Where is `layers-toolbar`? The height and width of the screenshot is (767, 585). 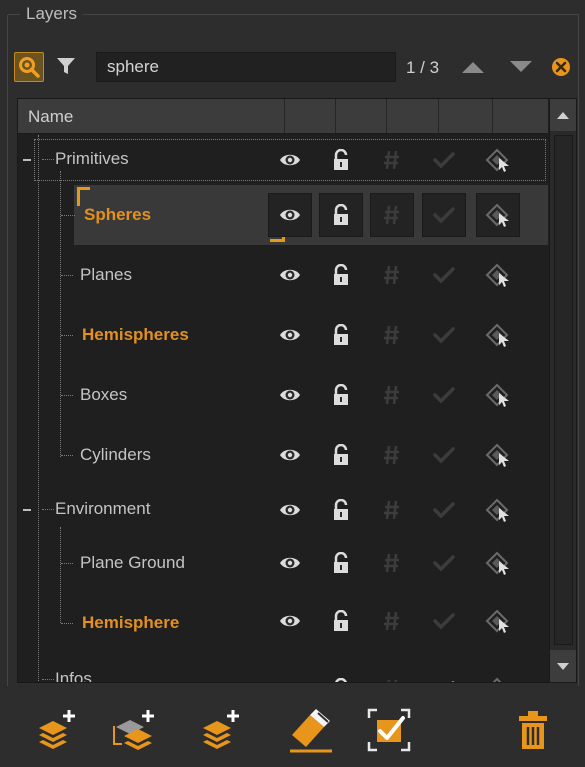
layers-toolbar is located at coordinates (292, 726).